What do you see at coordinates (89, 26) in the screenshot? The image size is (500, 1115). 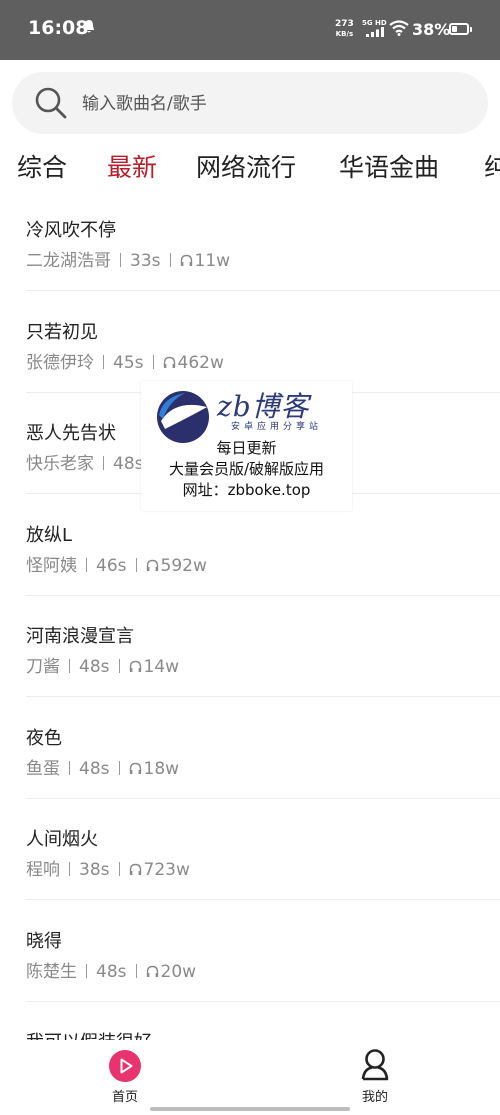 I see `notification-icon` at bounding box center [89, 26].